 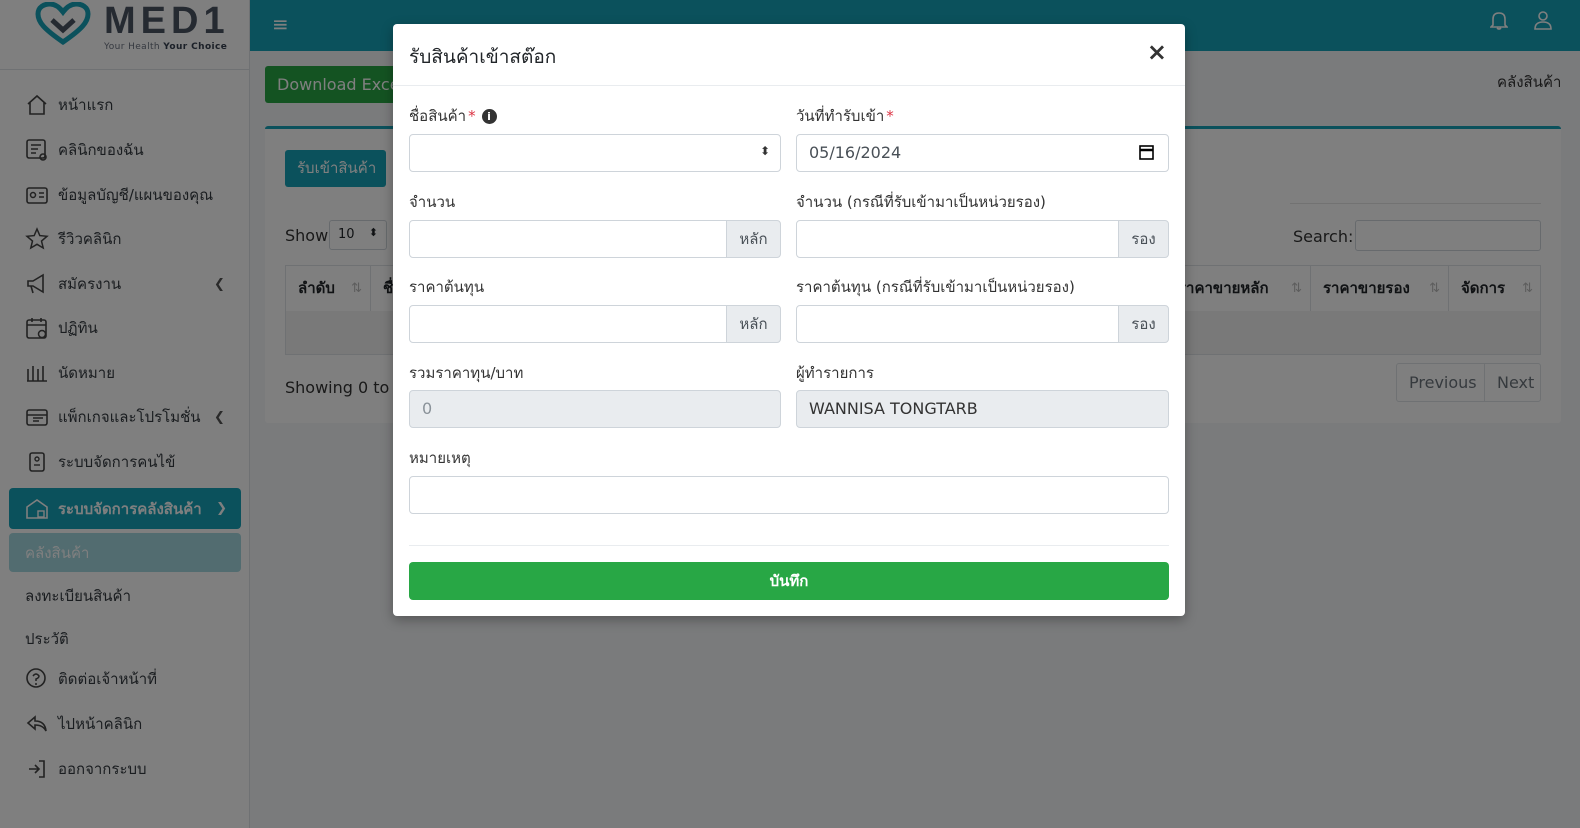 I want to click on save-button: บันทึก, so click(x=789, y=581).